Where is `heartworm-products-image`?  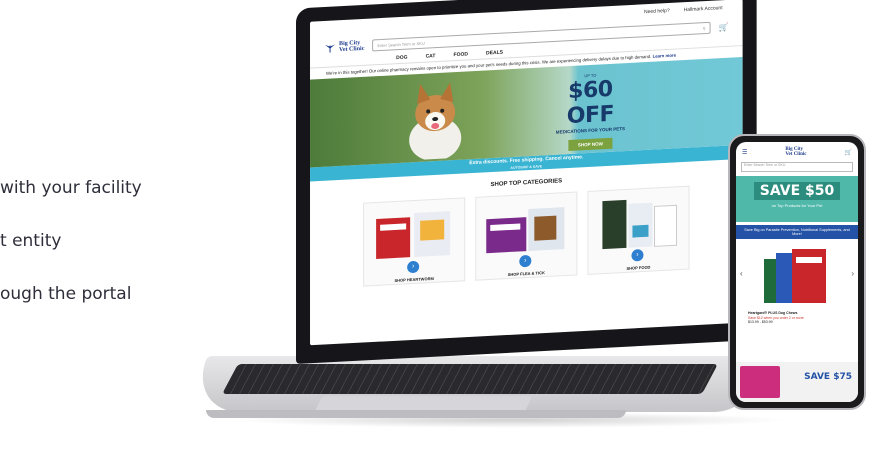 heartworm-products-image is located at coordinates (413, 235).